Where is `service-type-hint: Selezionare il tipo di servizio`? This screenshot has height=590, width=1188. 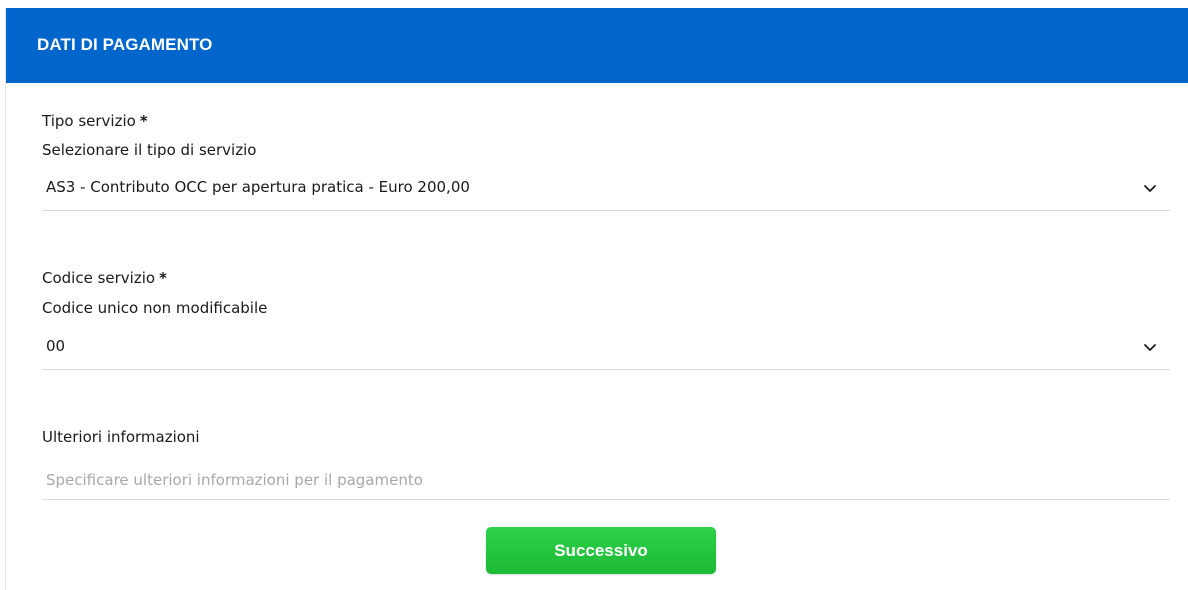 service-type-hint: Selezionare il tipo di servizio is located at coordinates (149, 150).